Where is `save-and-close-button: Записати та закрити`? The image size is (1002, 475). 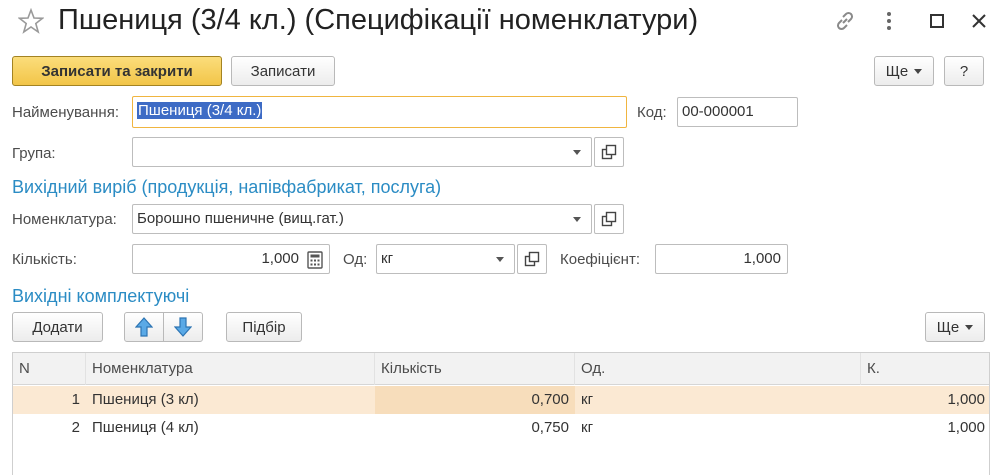 save-and-close-button: Записати та закрити is located at coordinates (117, 71).